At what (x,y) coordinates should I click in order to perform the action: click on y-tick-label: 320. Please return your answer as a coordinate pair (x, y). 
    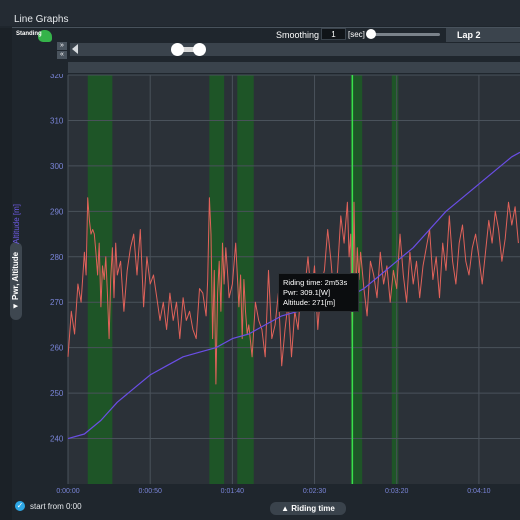
    Looking at the image, I should click on (57, 77).